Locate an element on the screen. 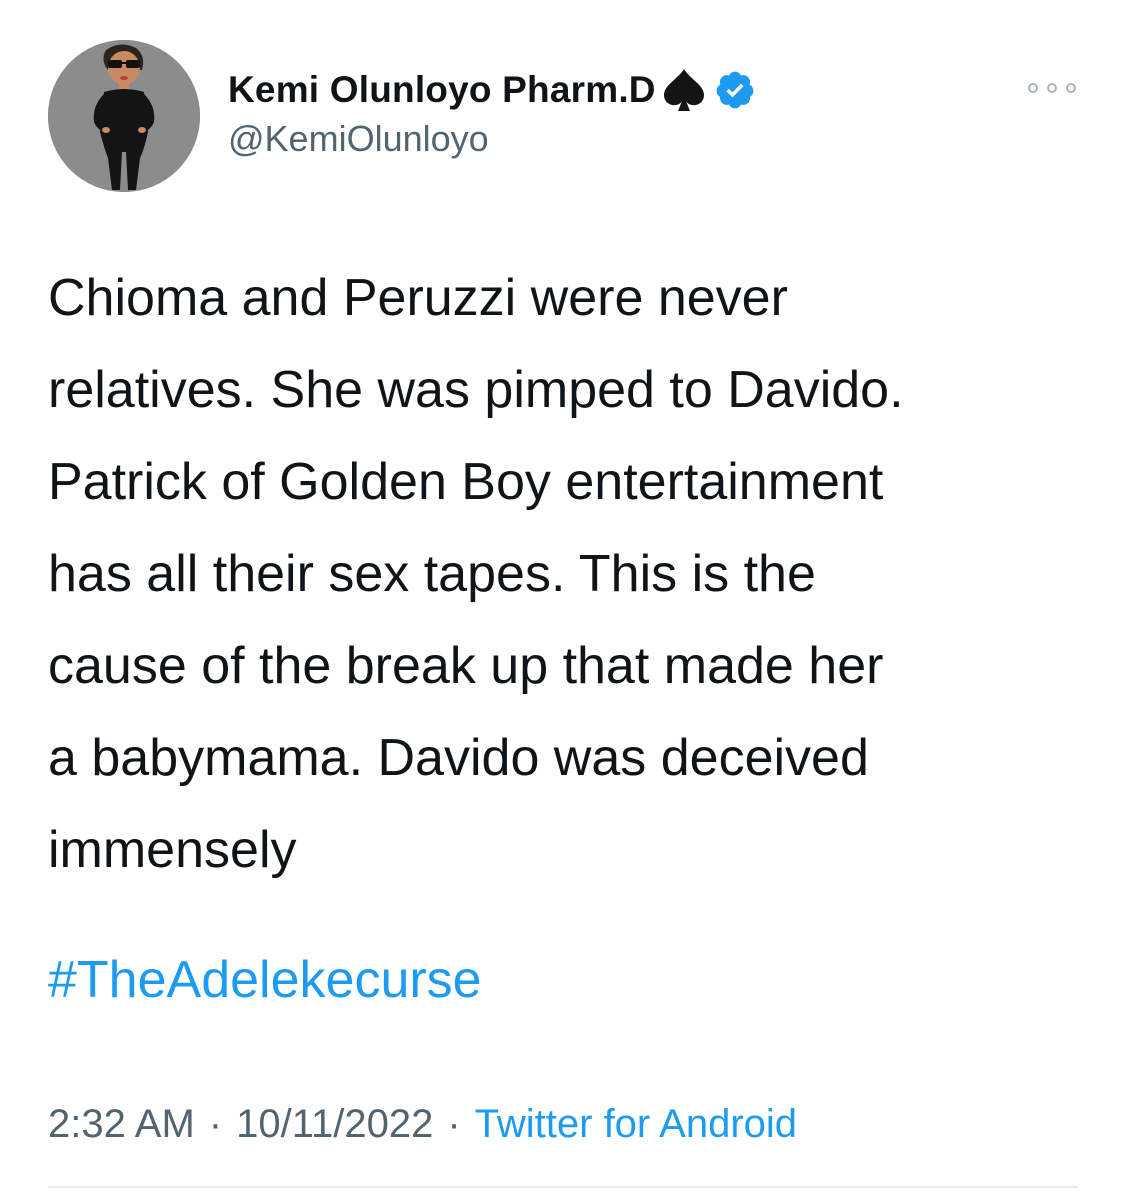 This screenshot has width=1125, height=1193. tweet-text-line: relatives. She was pimped to Davido. is located at coordinates (476, 390).